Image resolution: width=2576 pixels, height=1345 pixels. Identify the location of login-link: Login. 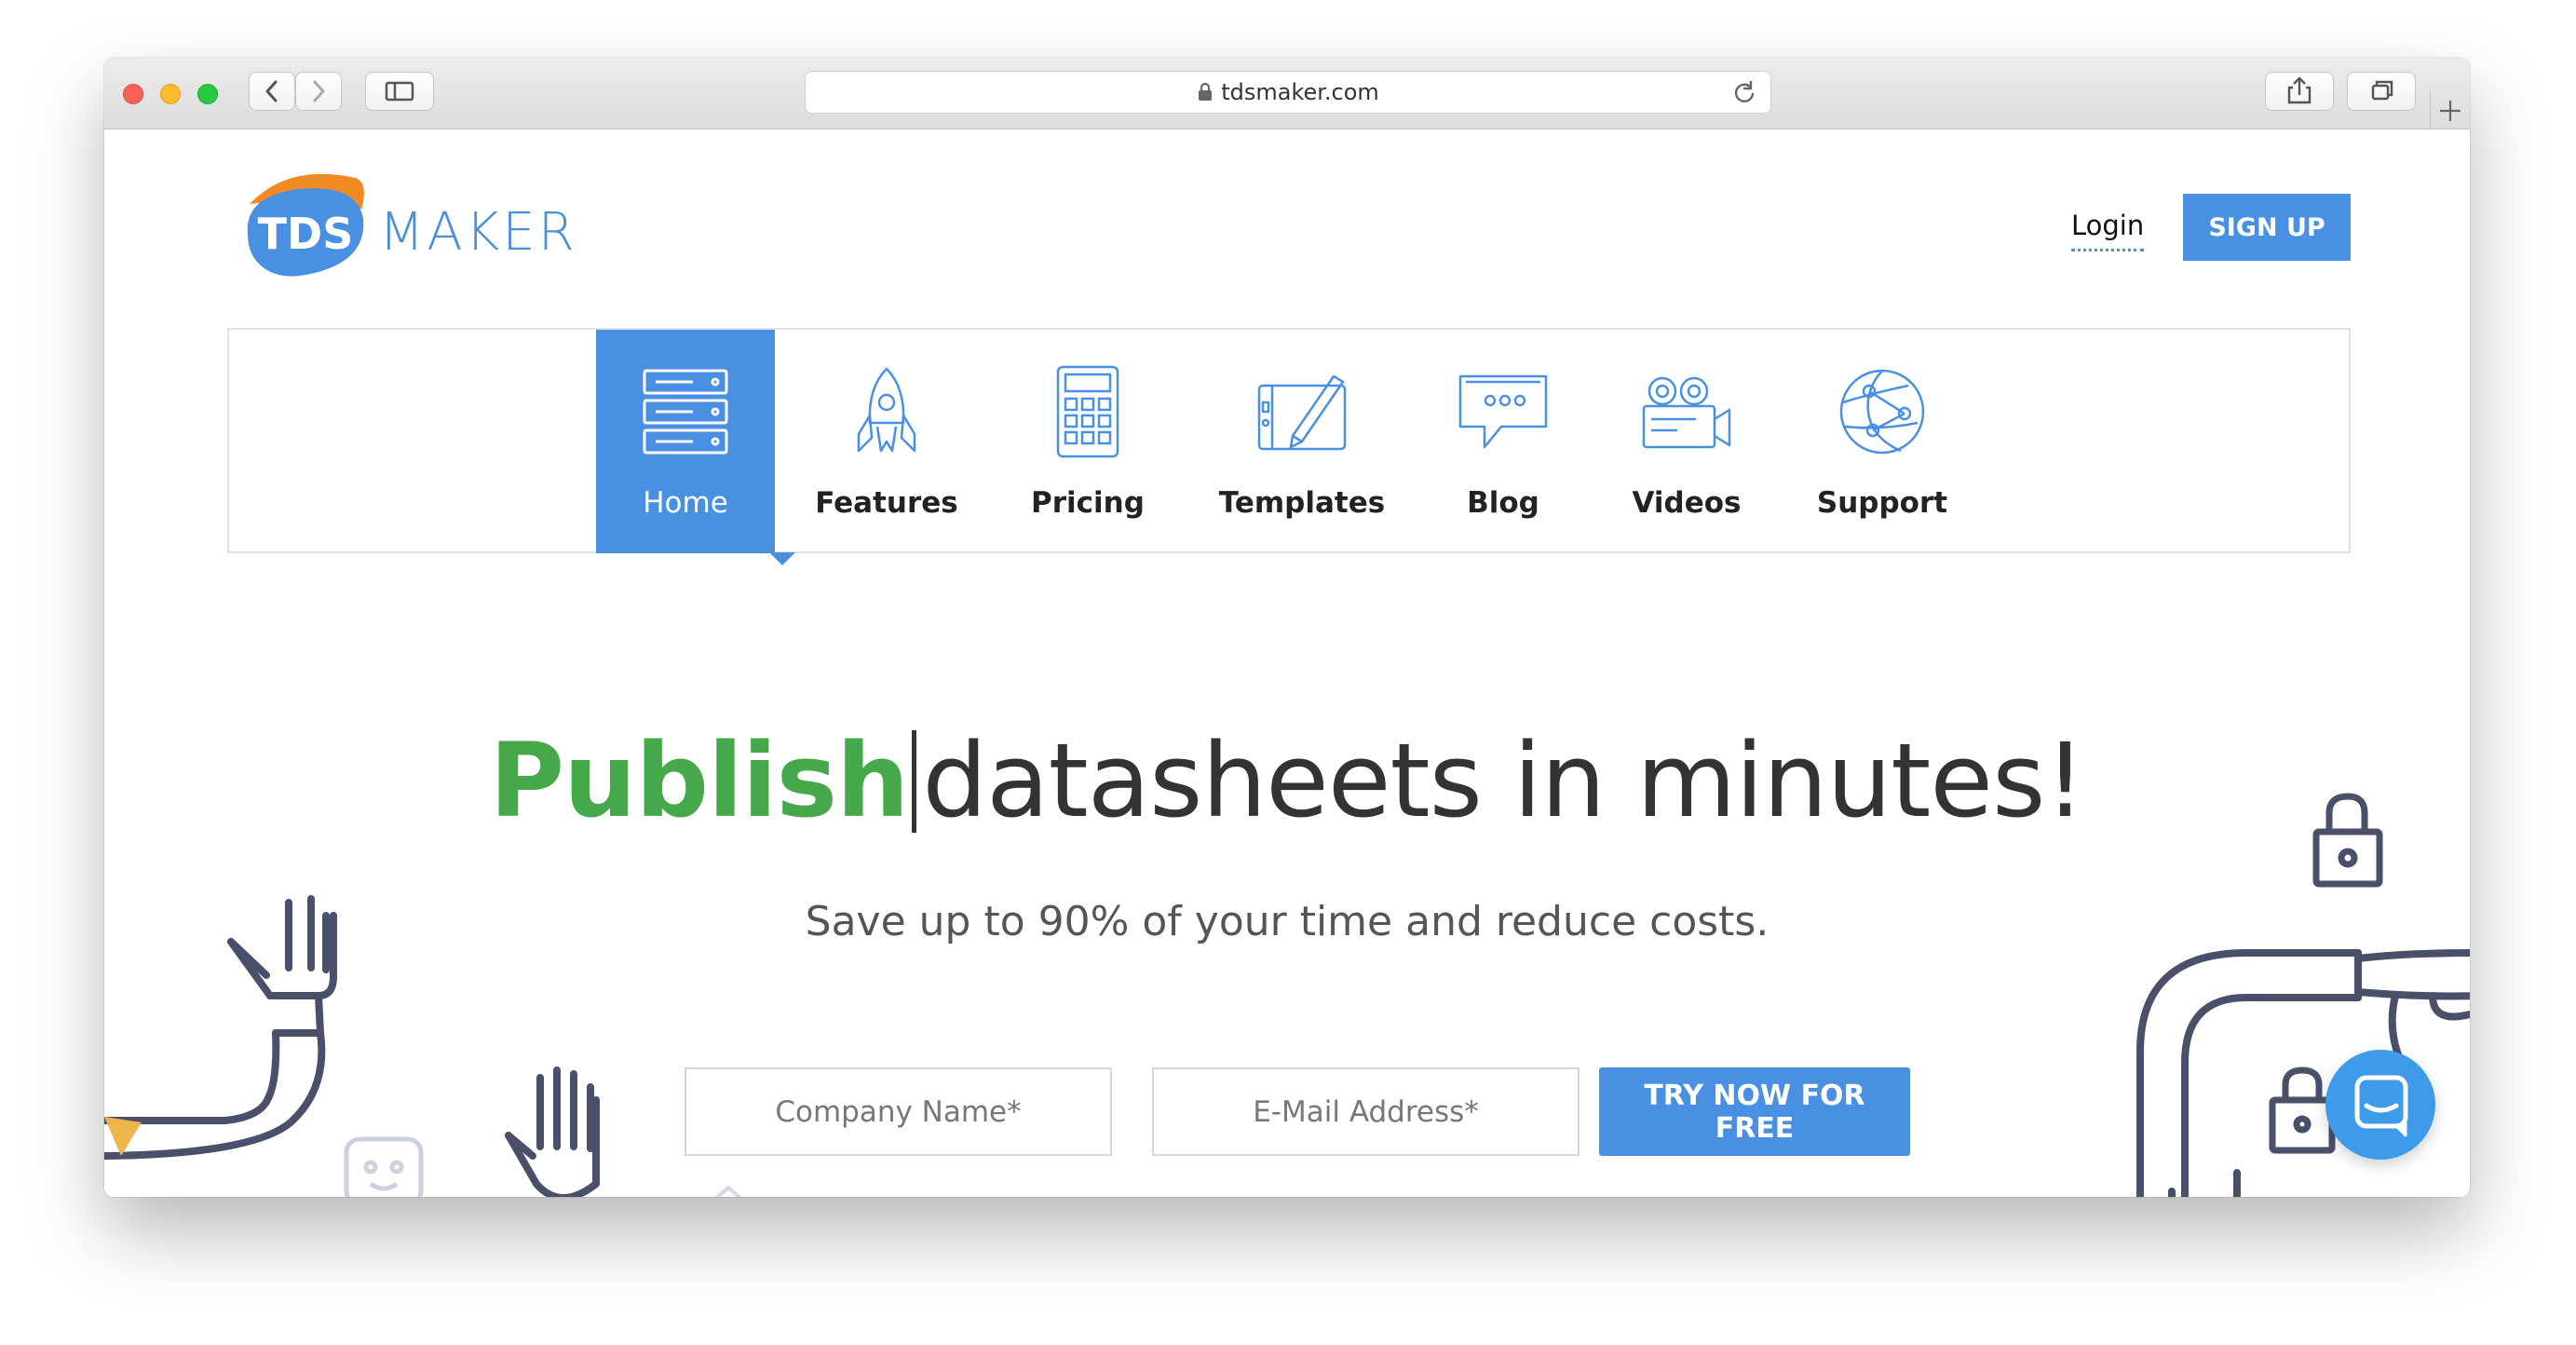
(2108, 231).